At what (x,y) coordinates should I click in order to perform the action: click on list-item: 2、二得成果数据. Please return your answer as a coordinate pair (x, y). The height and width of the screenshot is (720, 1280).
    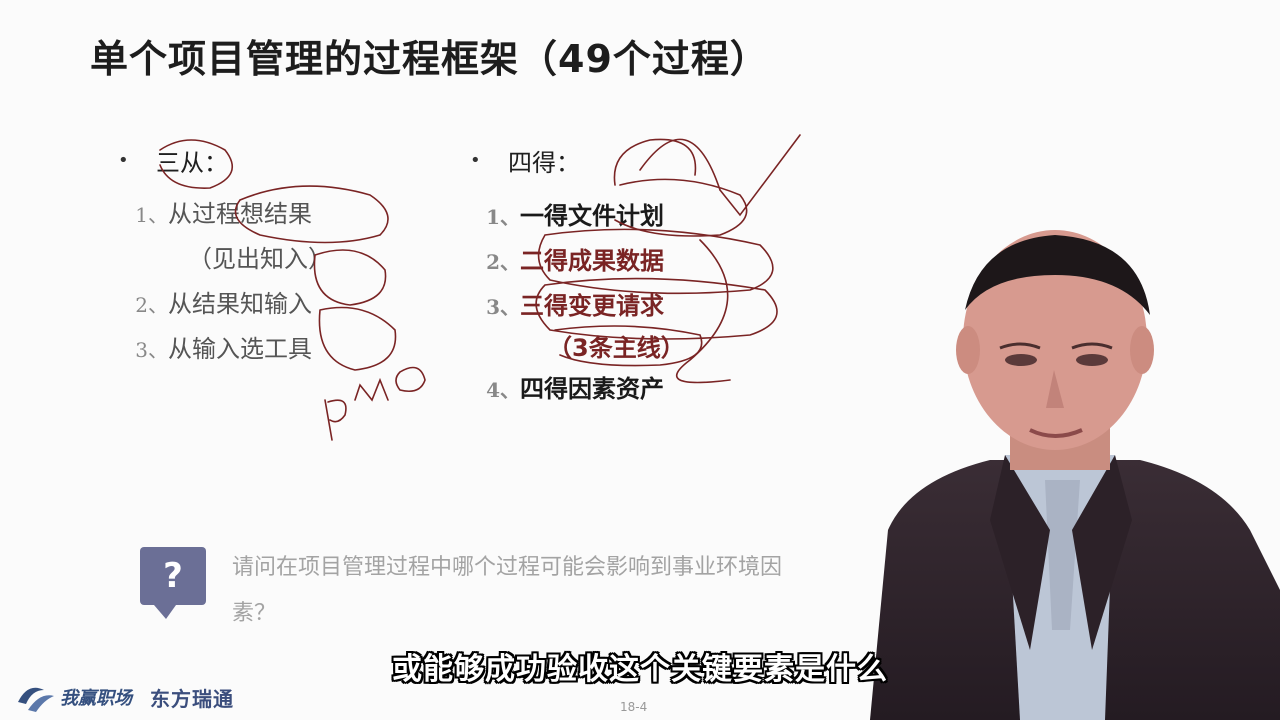
    Looking at the image, I should click on (575, 261).